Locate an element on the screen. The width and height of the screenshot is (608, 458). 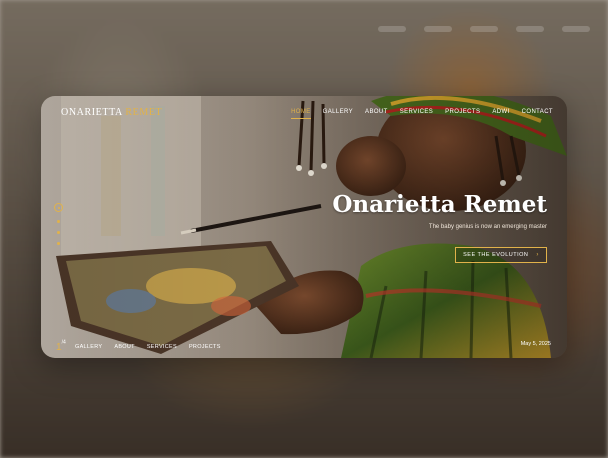
nav-projects: PROJECTS is located at coordinates (462, 114).